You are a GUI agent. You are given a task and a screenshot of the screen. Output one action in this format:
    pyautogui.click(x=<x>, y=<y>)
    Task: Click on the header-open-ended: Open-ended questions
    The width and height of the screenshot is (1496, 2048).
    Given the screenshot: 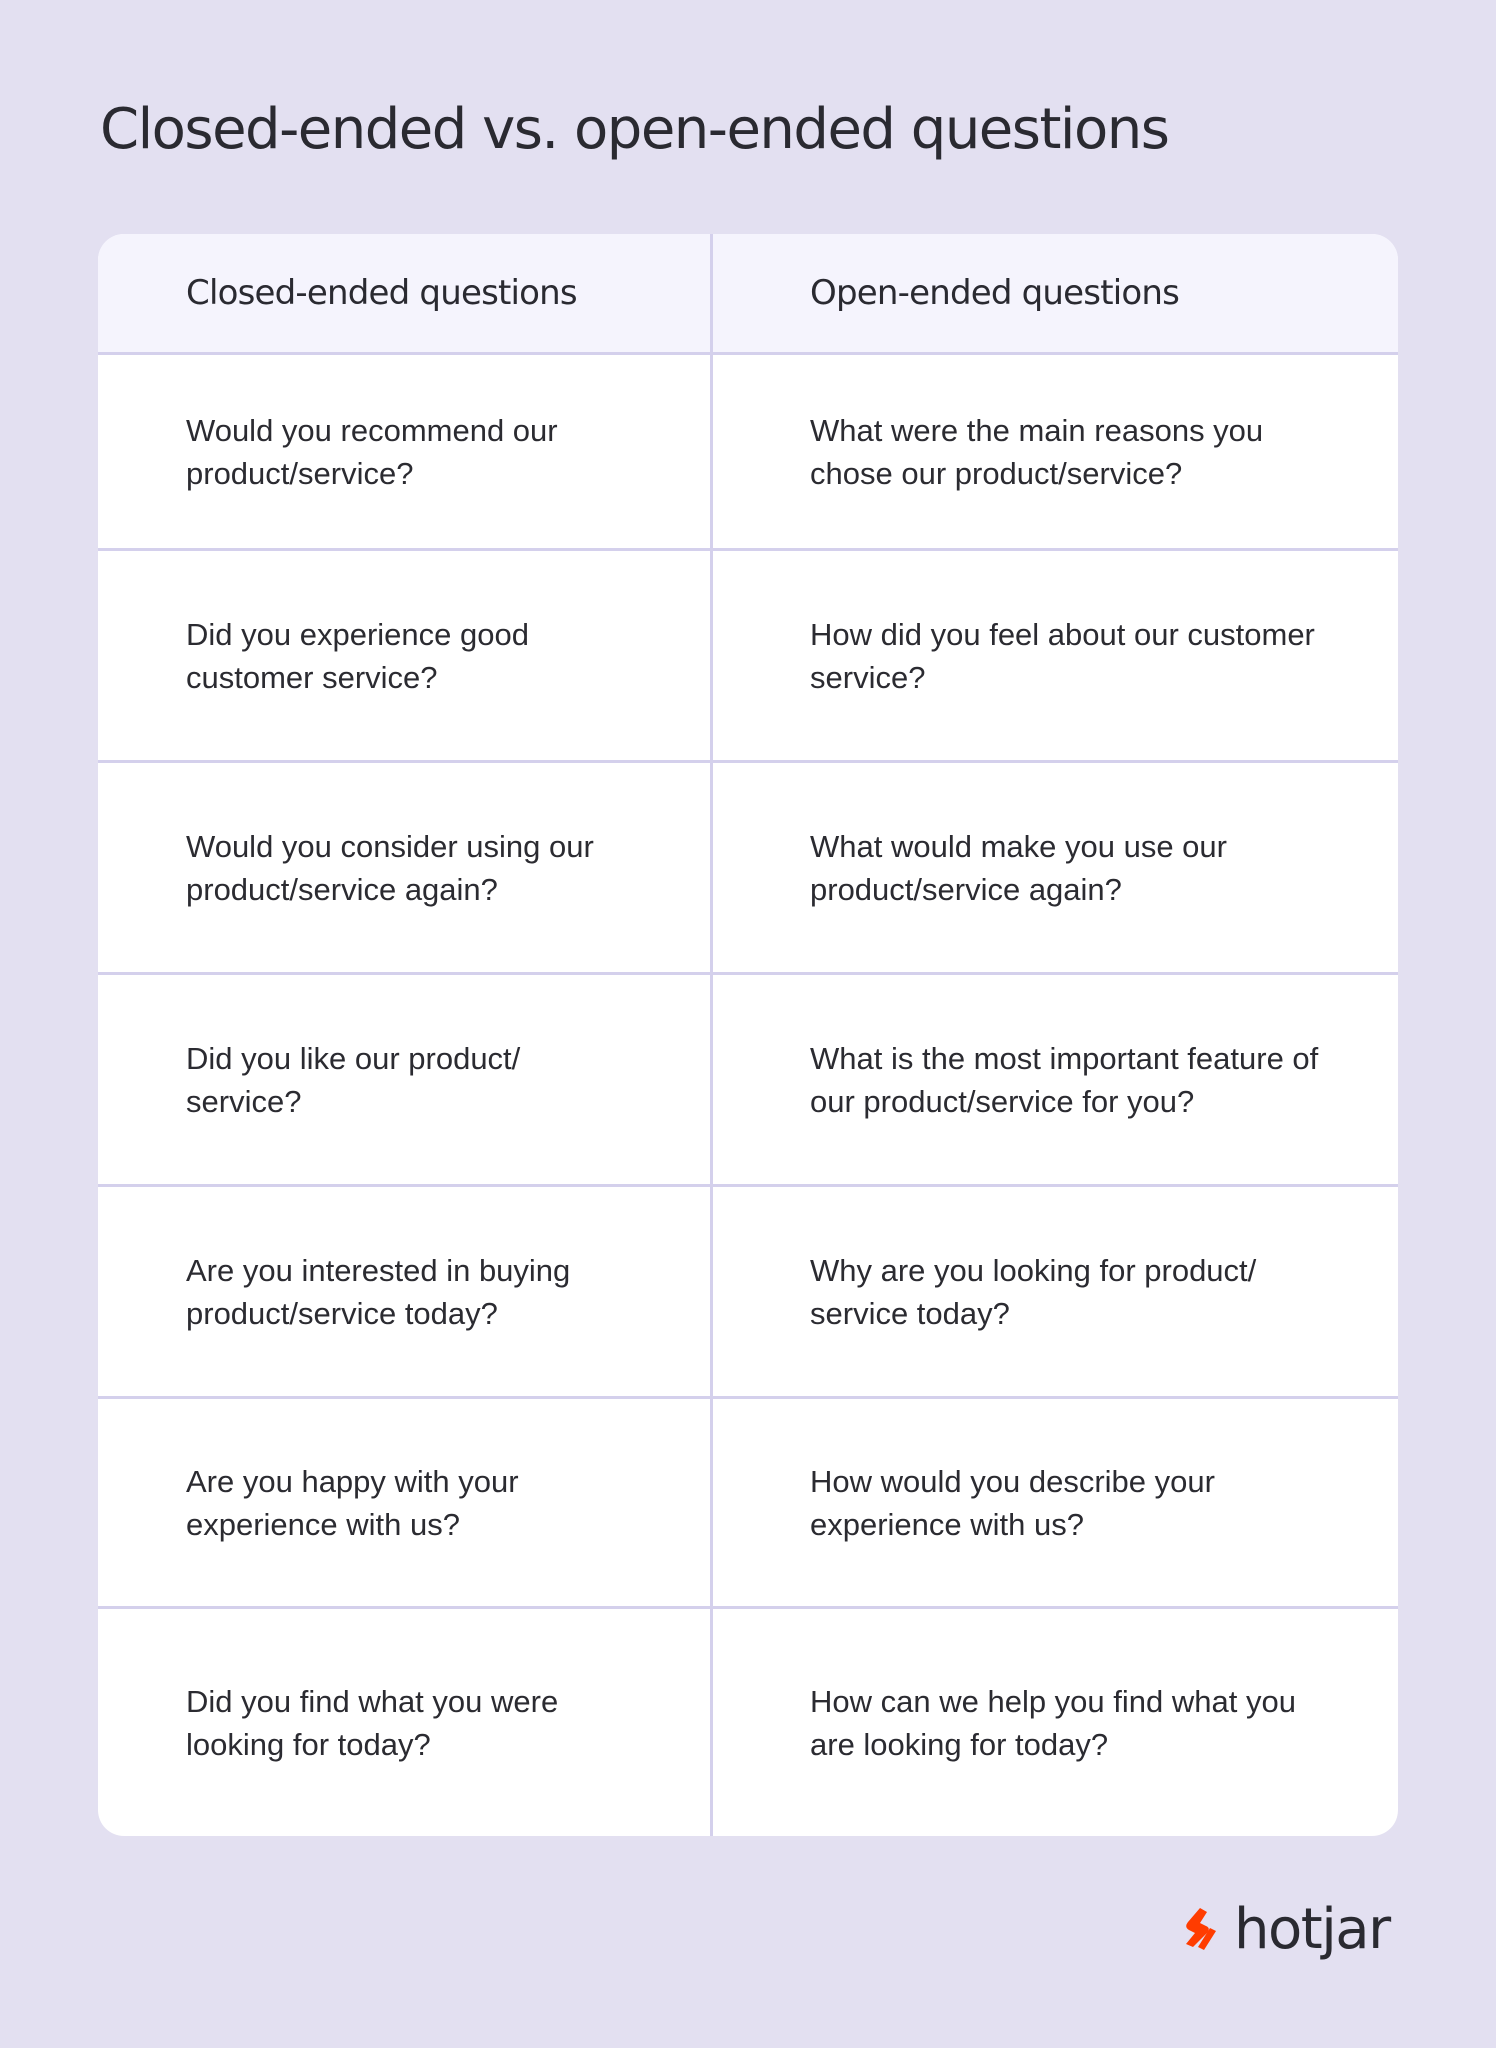 What is the action you would take?
    pyautogui.click(x=1055, y=294)
    